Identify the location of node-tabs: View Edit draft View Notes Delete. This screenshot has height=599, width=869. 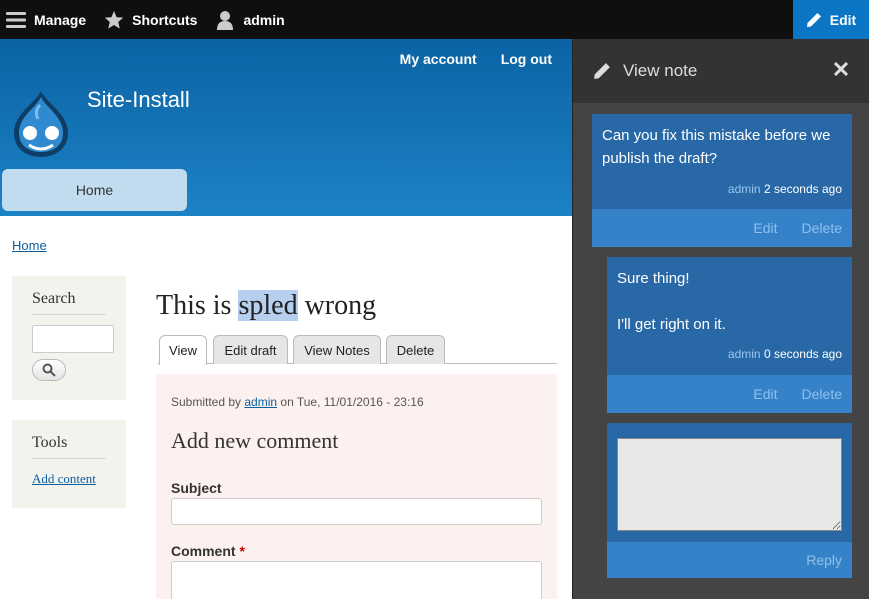
(357, 349).